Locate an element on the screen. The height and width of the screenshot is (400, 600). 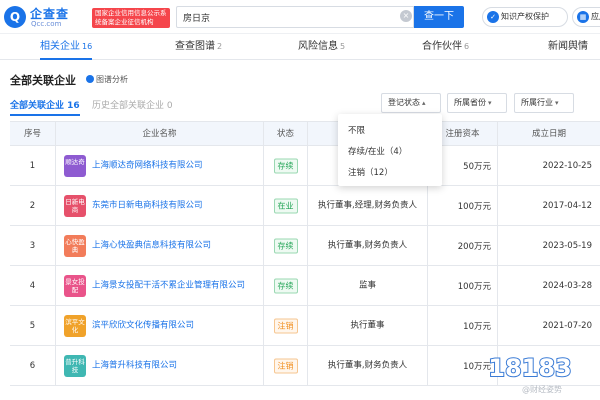
role-text: 监事 is located at coordinates (367, 285).